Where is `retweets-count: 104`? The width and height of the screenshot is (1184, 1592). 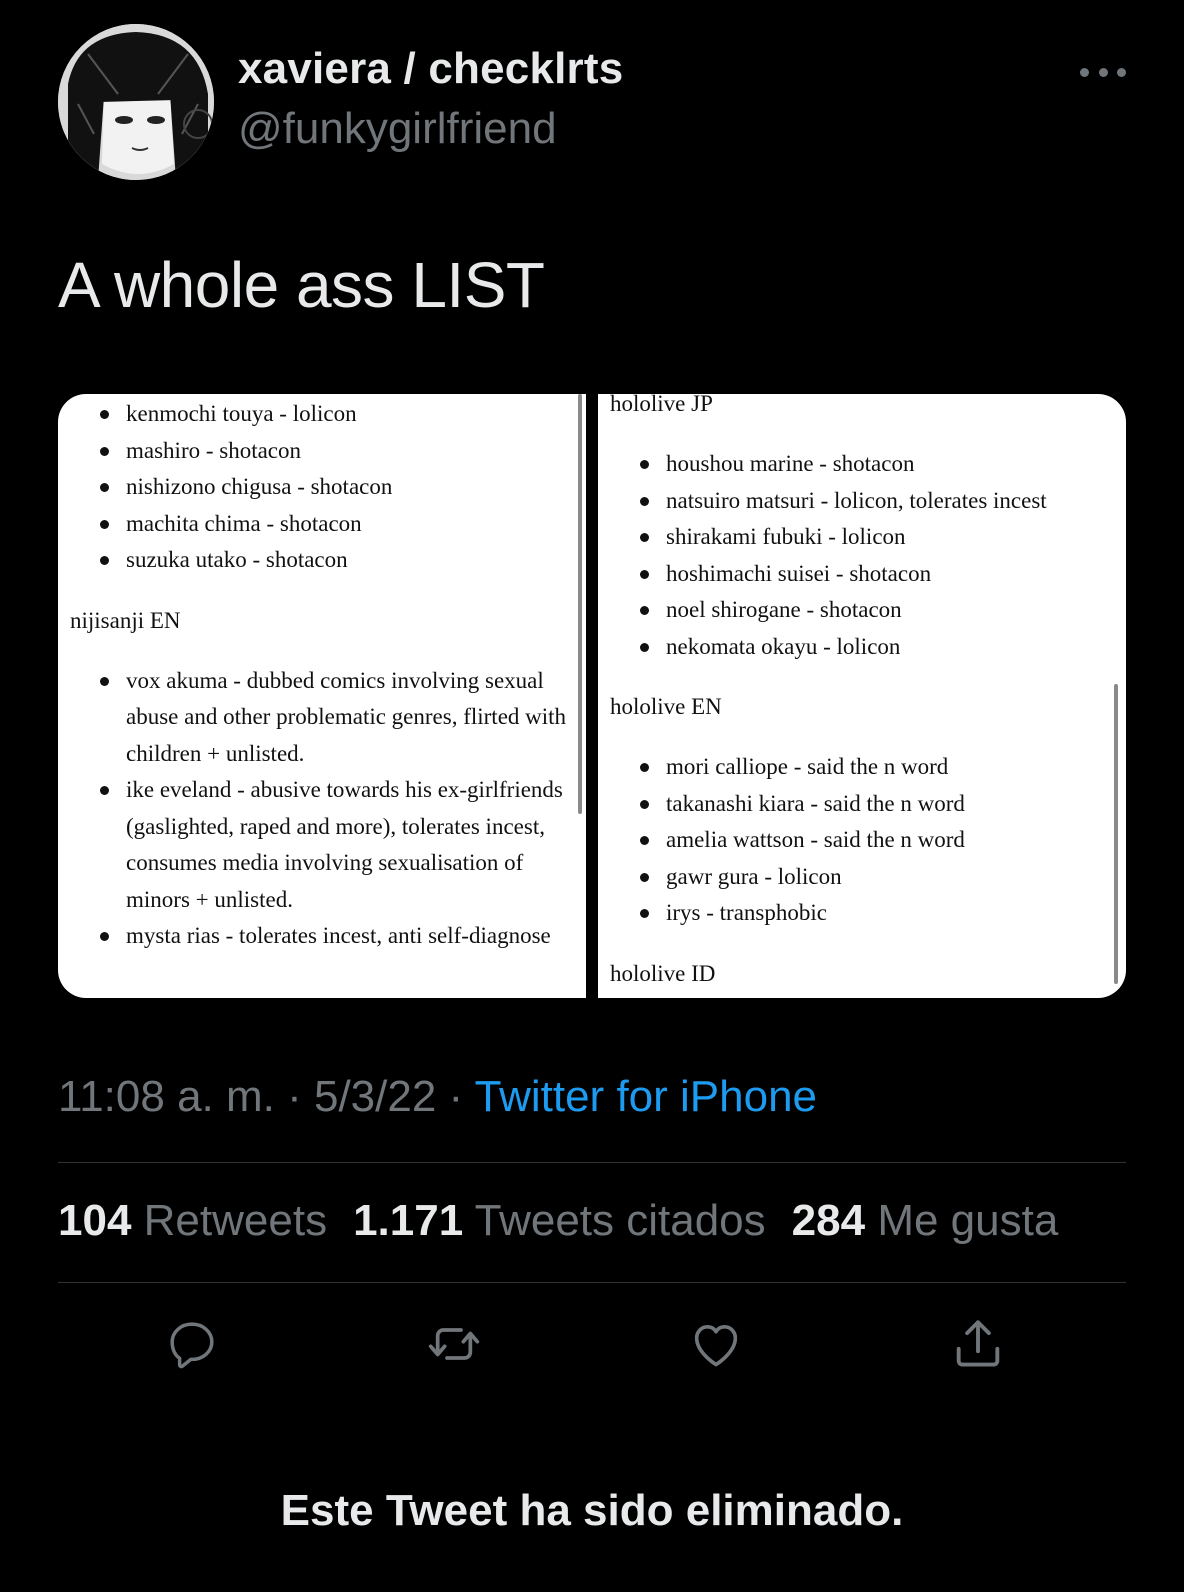 retweets-count: 104 is located at coordinates (95, 1220).